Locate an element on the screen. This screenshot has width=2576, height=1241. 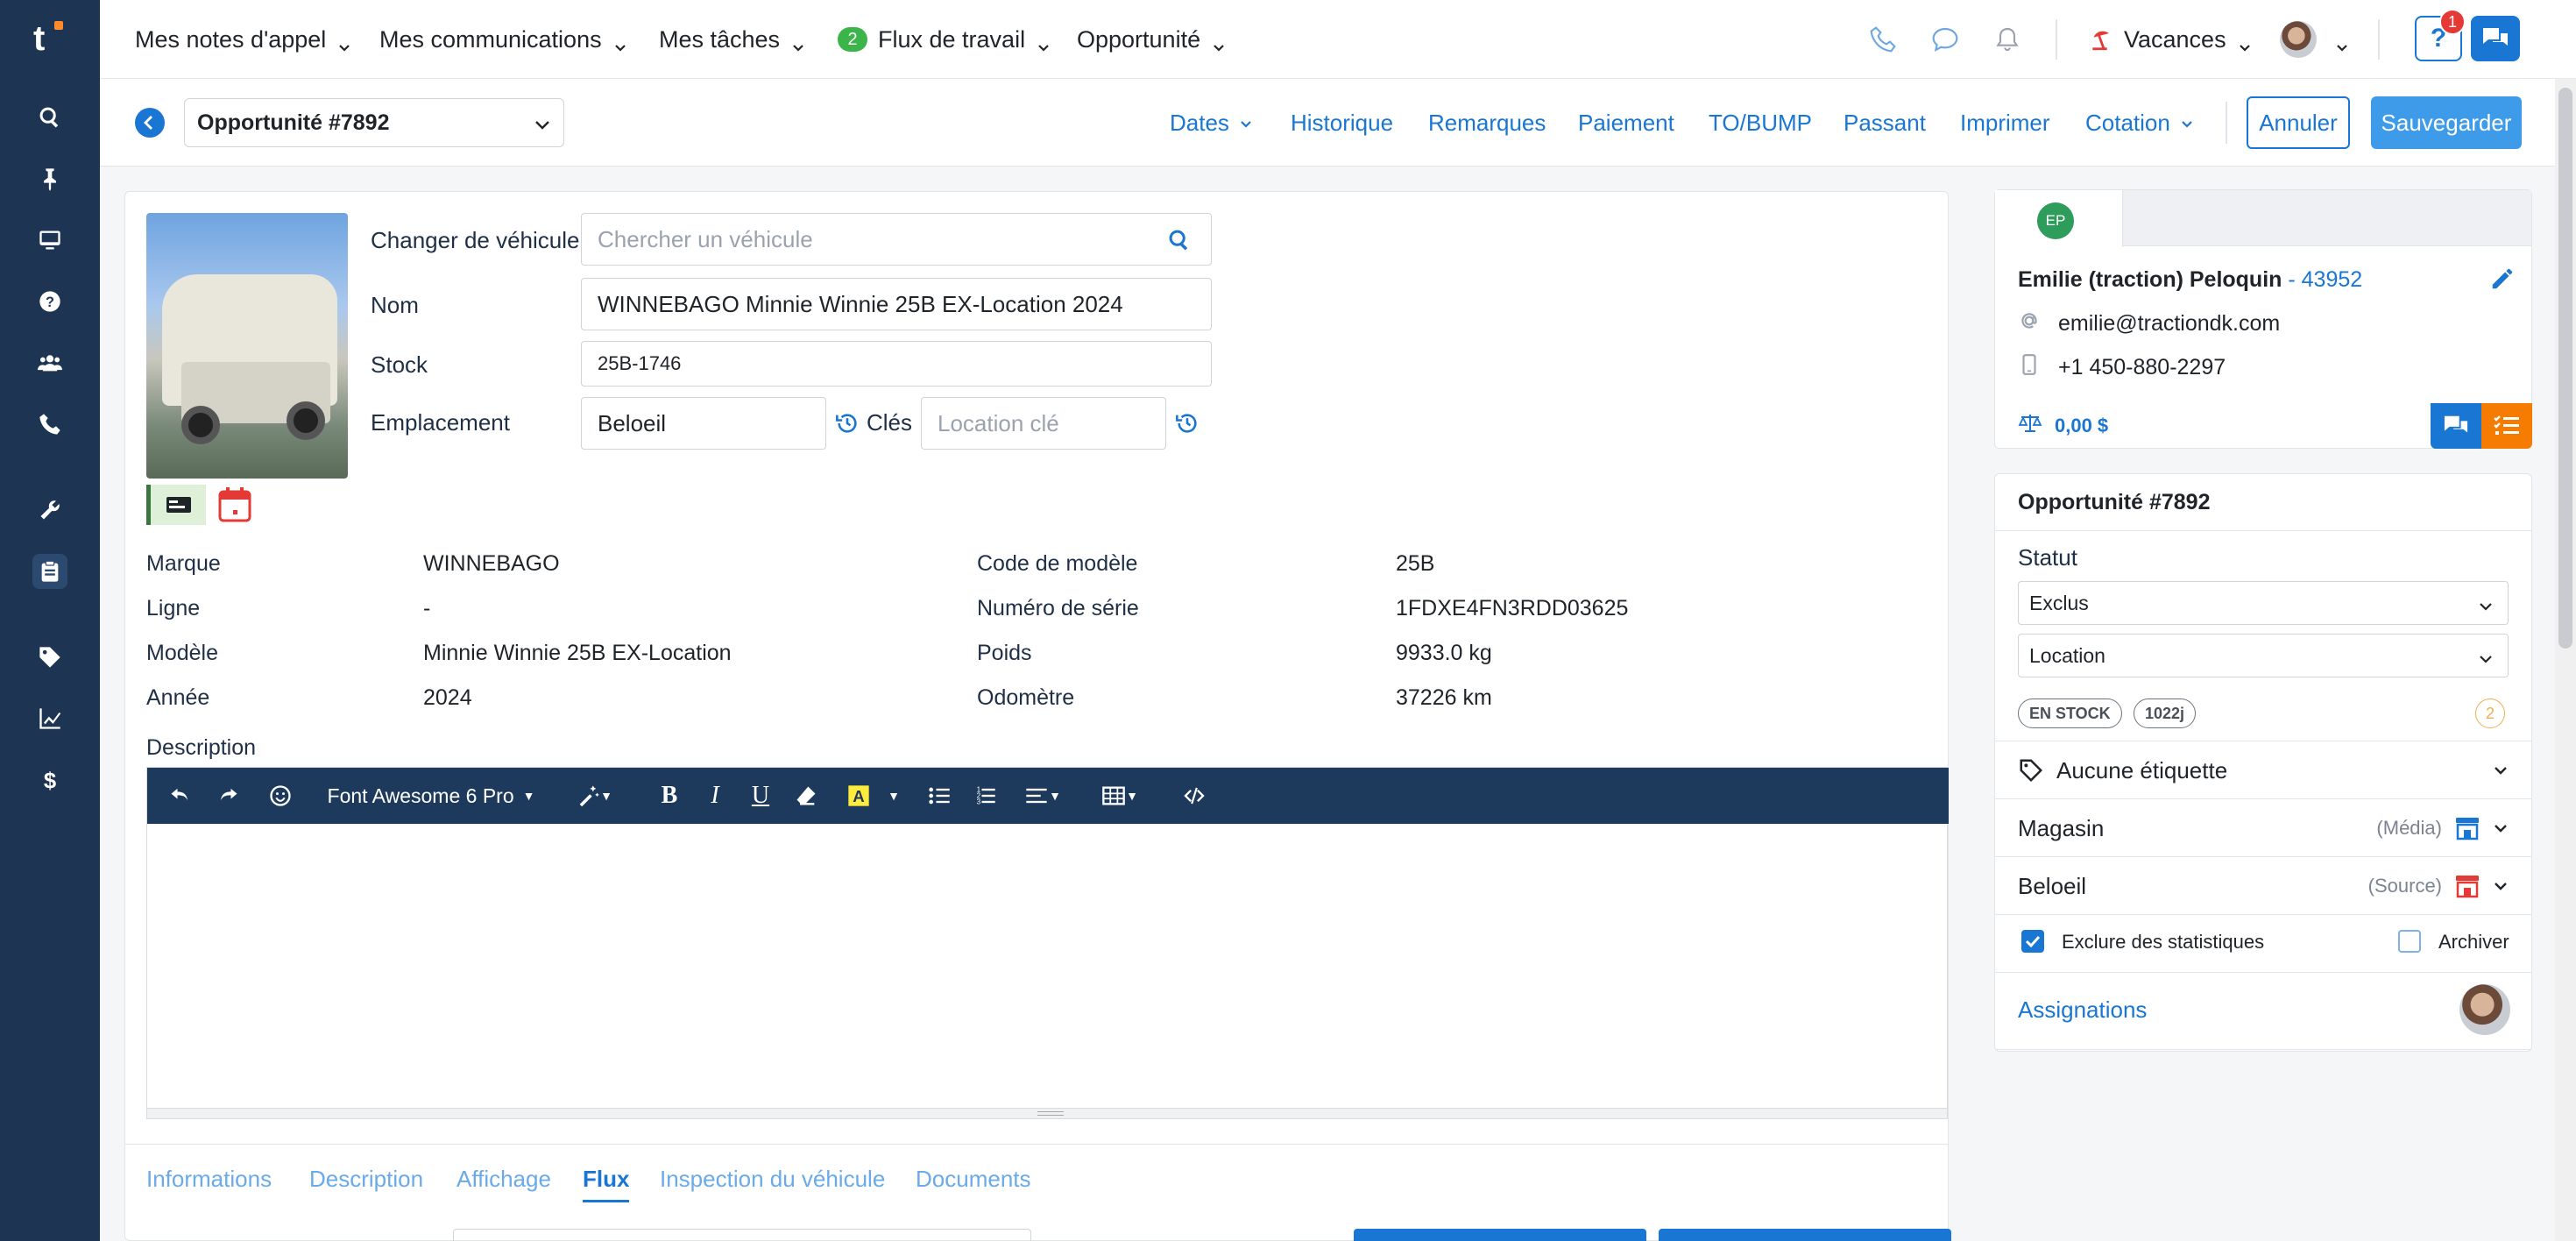
highlight-icon: A is located at coordinates (858, 796).